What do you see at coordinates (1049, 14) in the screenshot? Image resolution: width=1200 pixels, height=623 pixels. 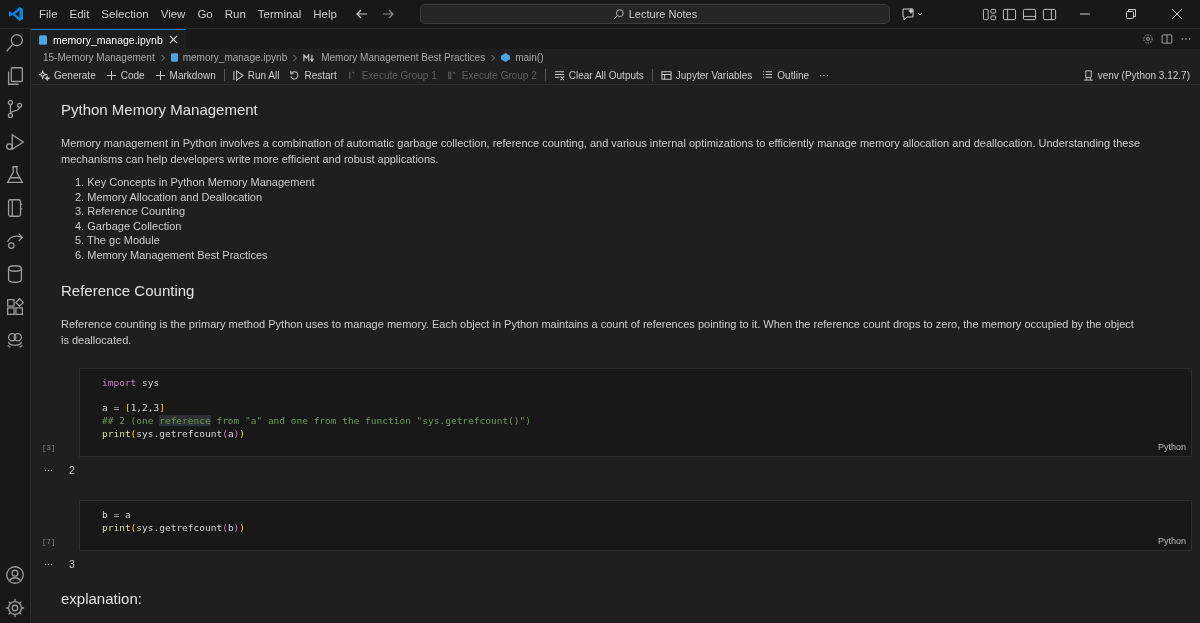 I see `secondary-sidebar-icon` at bounding box center [1049, 14].